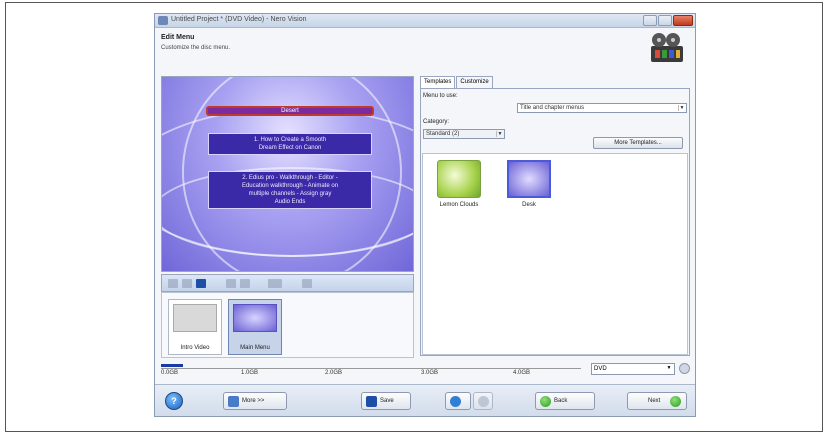 The height and width of the screenshot is (436, 828). I want to click on disc-info-icon, so click(684, 368).